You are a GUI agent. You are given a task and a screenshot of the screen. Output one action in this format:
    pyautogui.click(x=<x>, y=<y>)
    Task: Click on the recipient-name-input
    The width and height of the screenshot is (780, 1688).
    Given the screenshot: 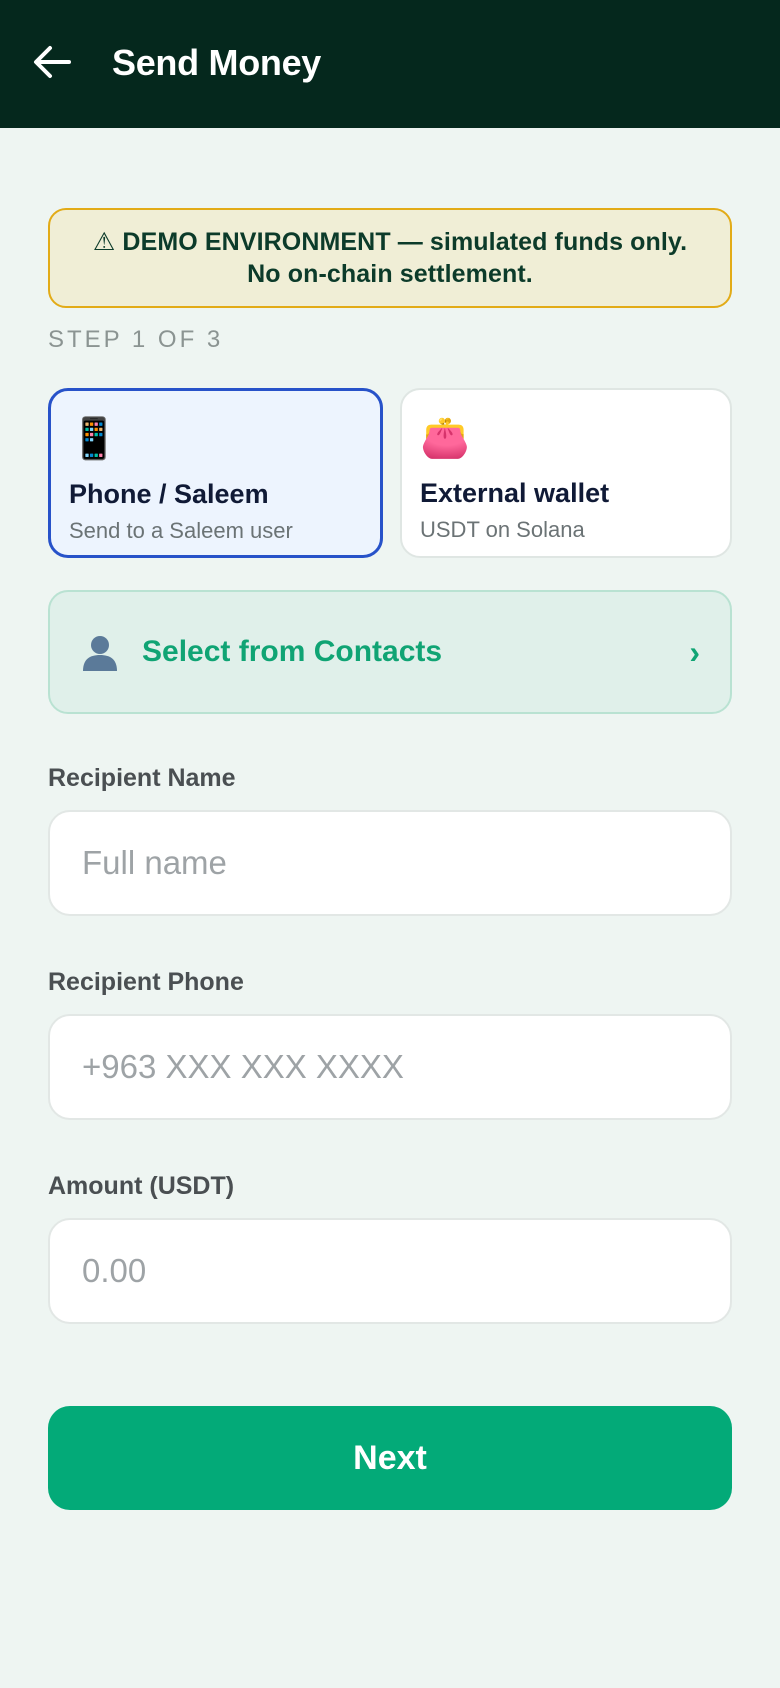 What is the action you would take?
    pyautogui.click(x=390, y=863)
    